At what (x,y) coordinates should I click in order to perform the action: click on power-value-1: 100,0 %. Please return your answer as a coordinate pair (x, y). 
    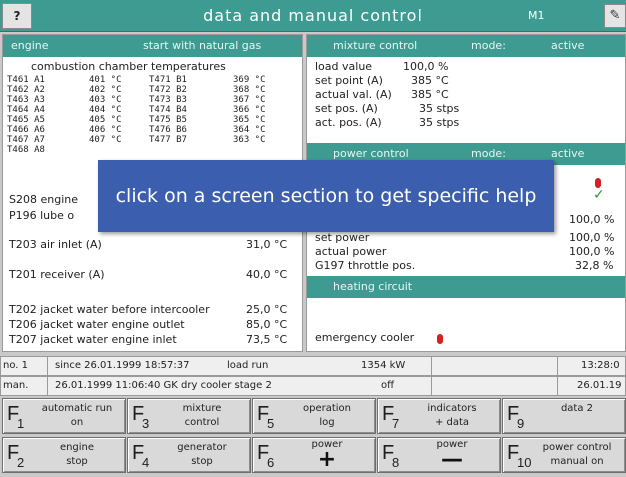
    Looking at the image, I should click on (592, 219).